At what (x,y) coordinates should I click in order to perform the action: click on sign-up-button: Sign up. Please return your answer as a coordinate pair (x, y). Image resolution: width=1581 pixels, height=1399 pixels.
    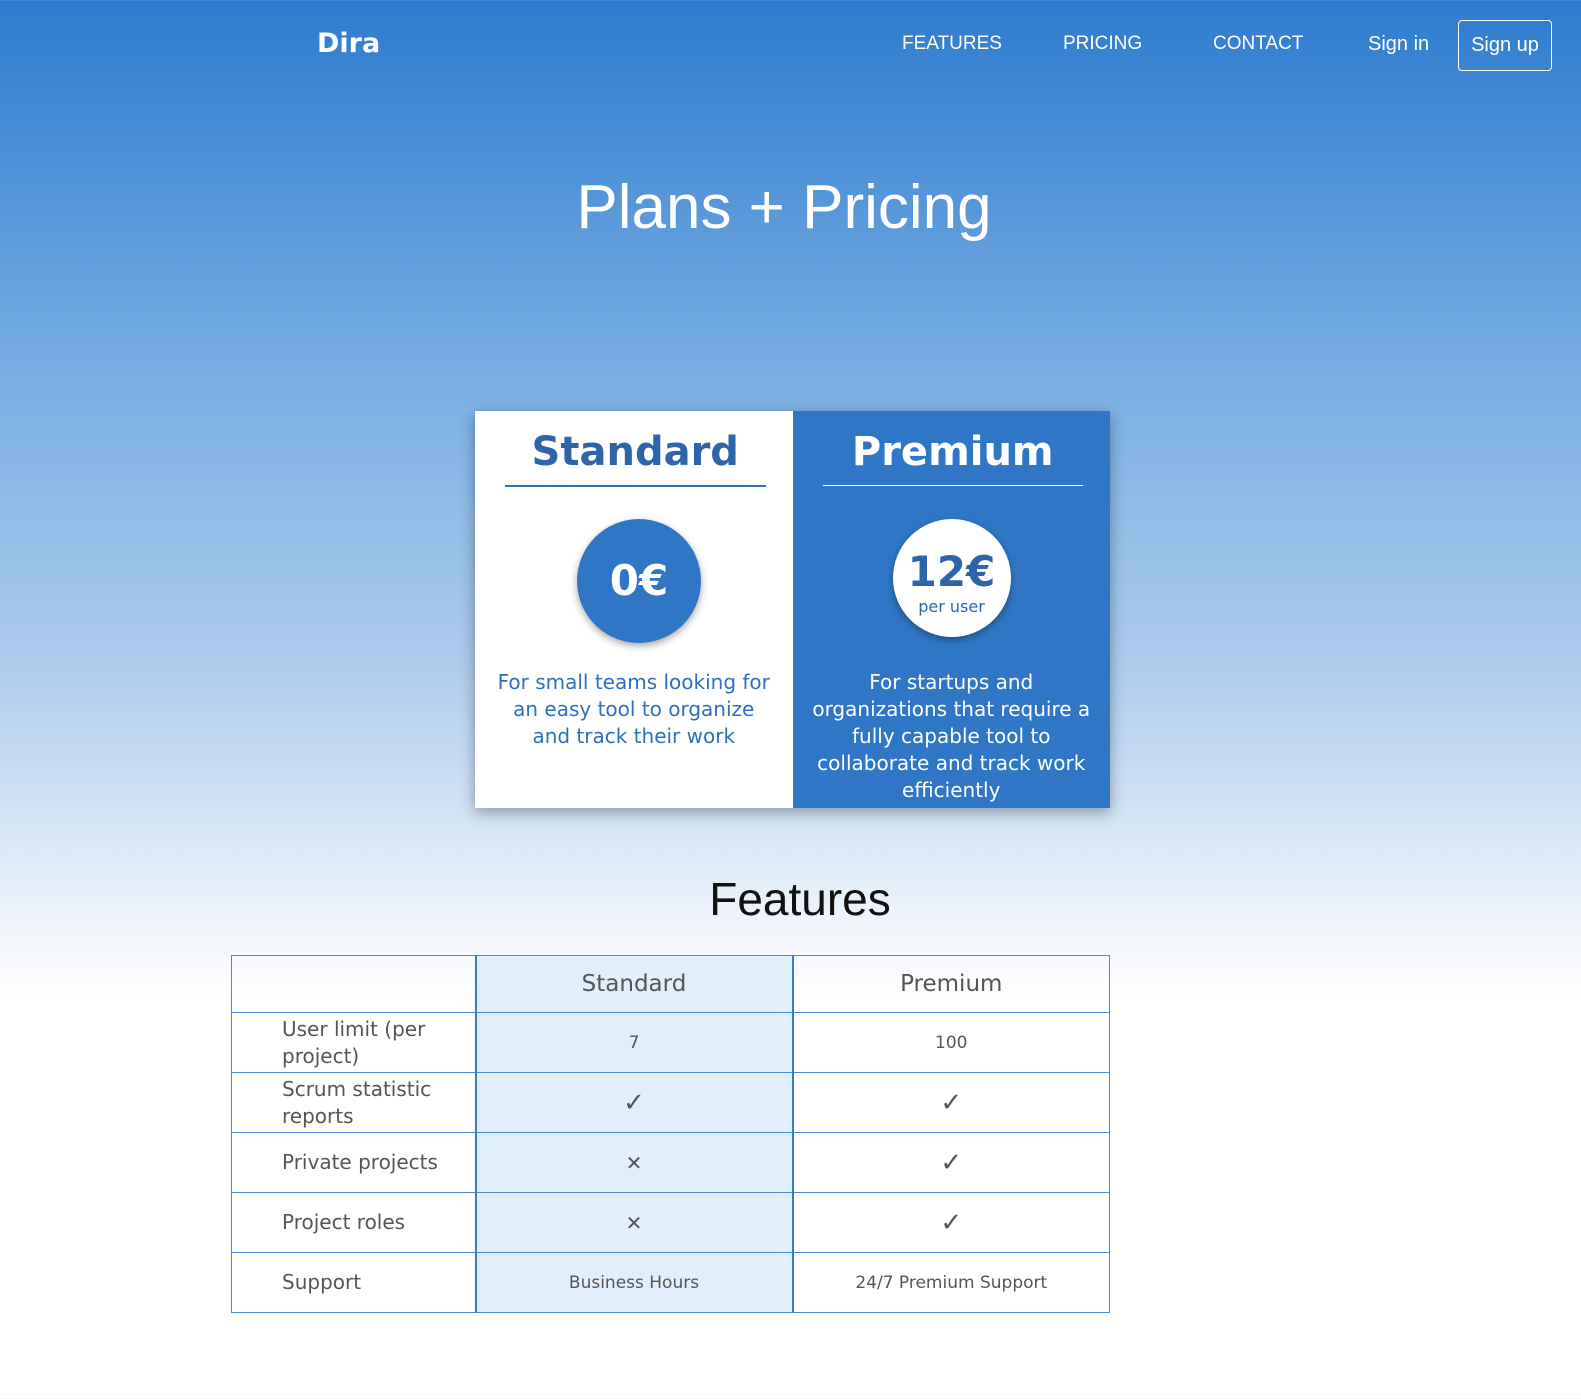
    Looking at the image, I should click on (1505, 45).